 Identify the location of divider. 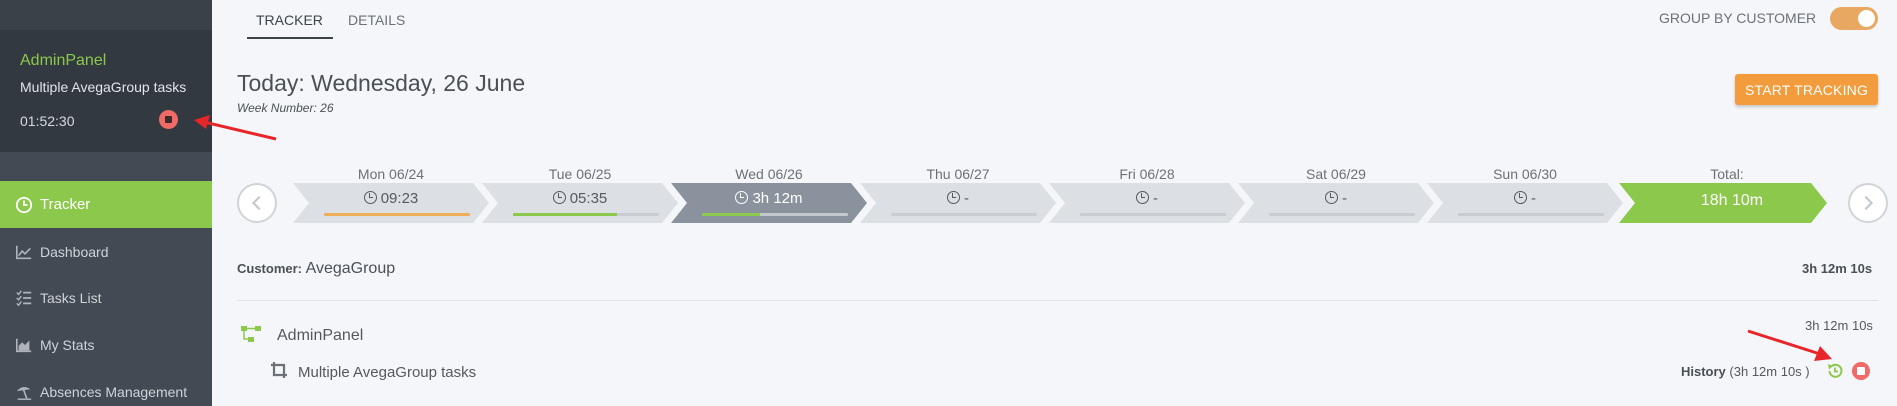
(1057, 300).